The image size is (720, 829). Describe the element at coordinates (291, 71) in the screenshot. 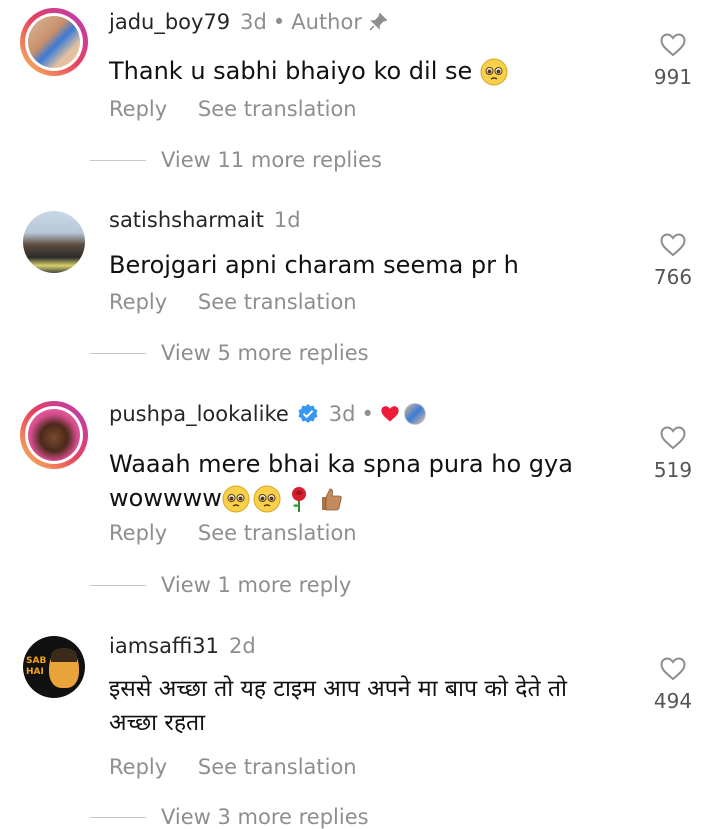

I see `comment-body: Thank u sabhi bhaiyo ko dil se` at that location.